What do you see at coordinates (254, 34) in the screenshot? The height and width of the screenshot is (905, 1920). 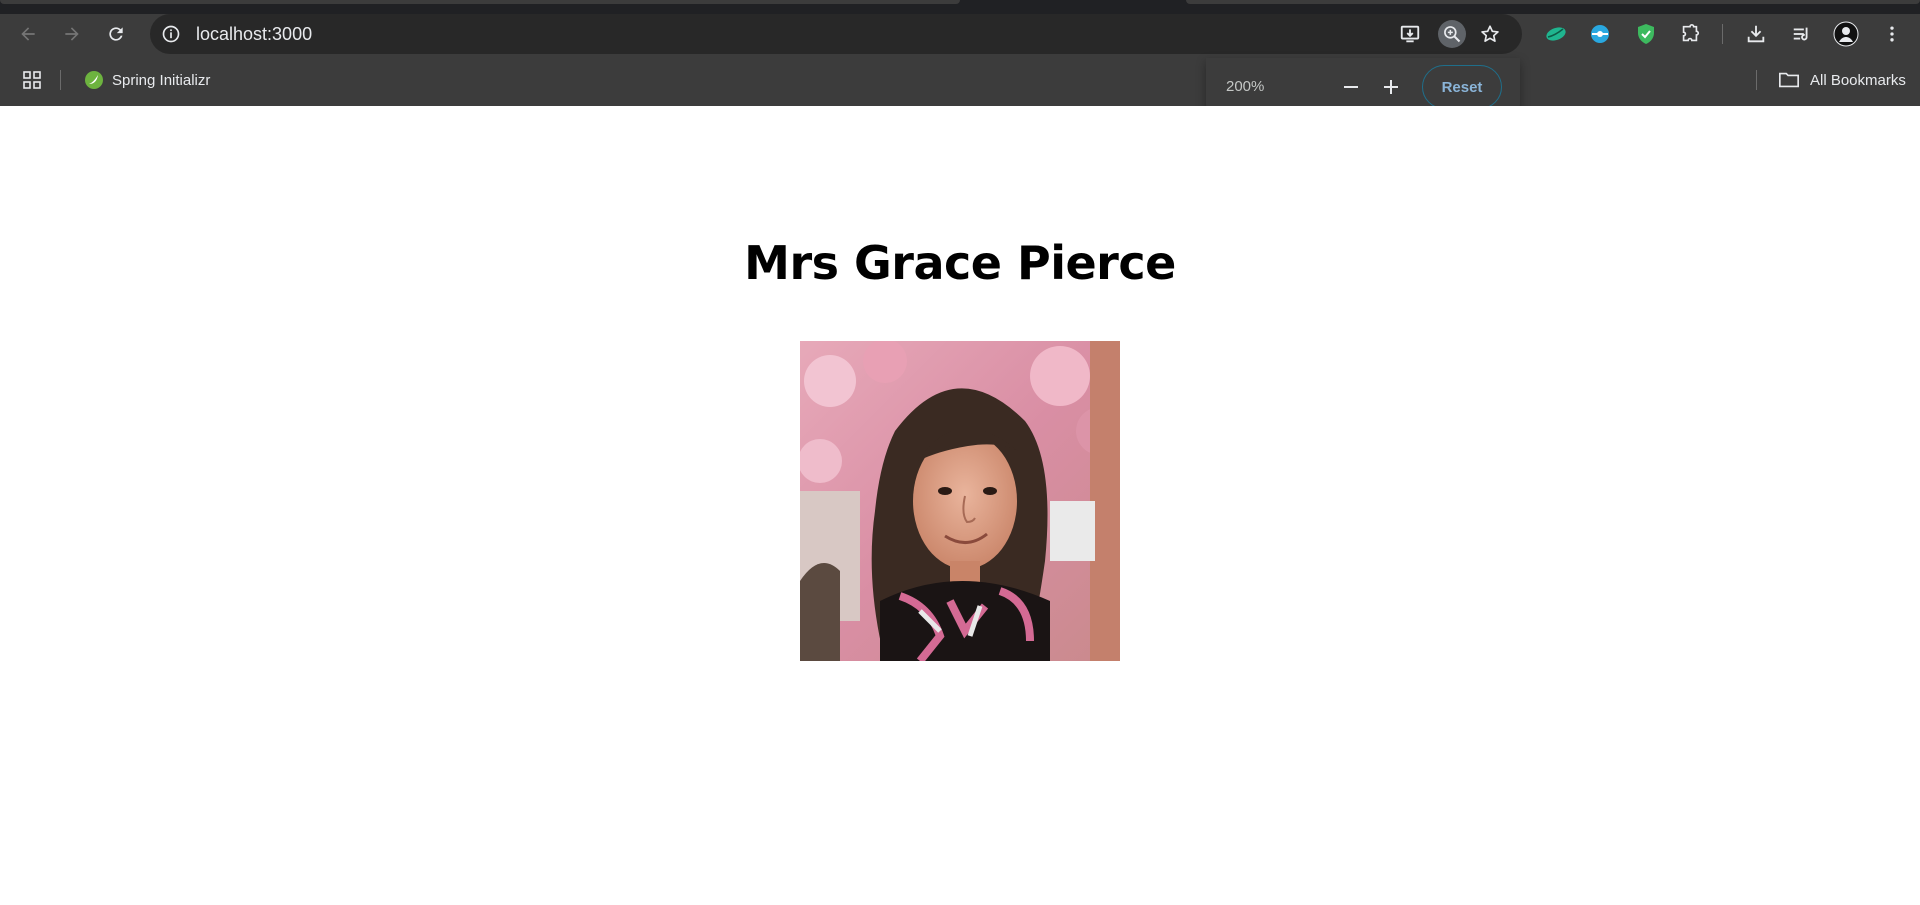 I see `url-text: localhost:3000` at bounding box center [254, 34].